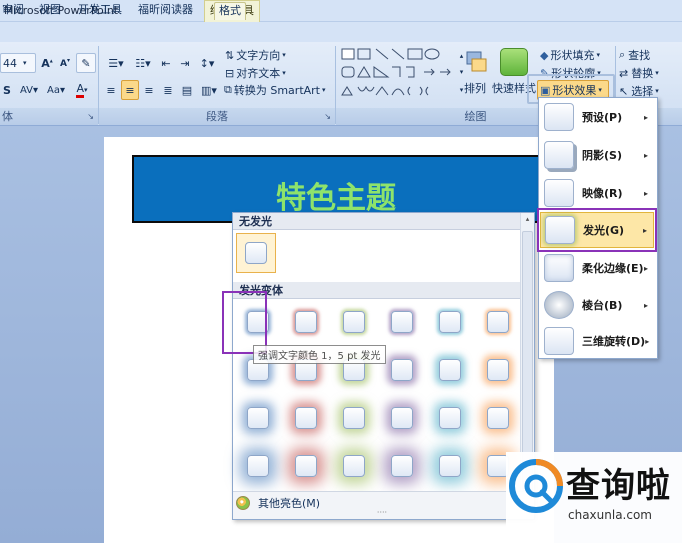  What do you see at coordinates (559, 155) in the screenshot?
I see `shadow-icon` at bounding box center [559, 155].